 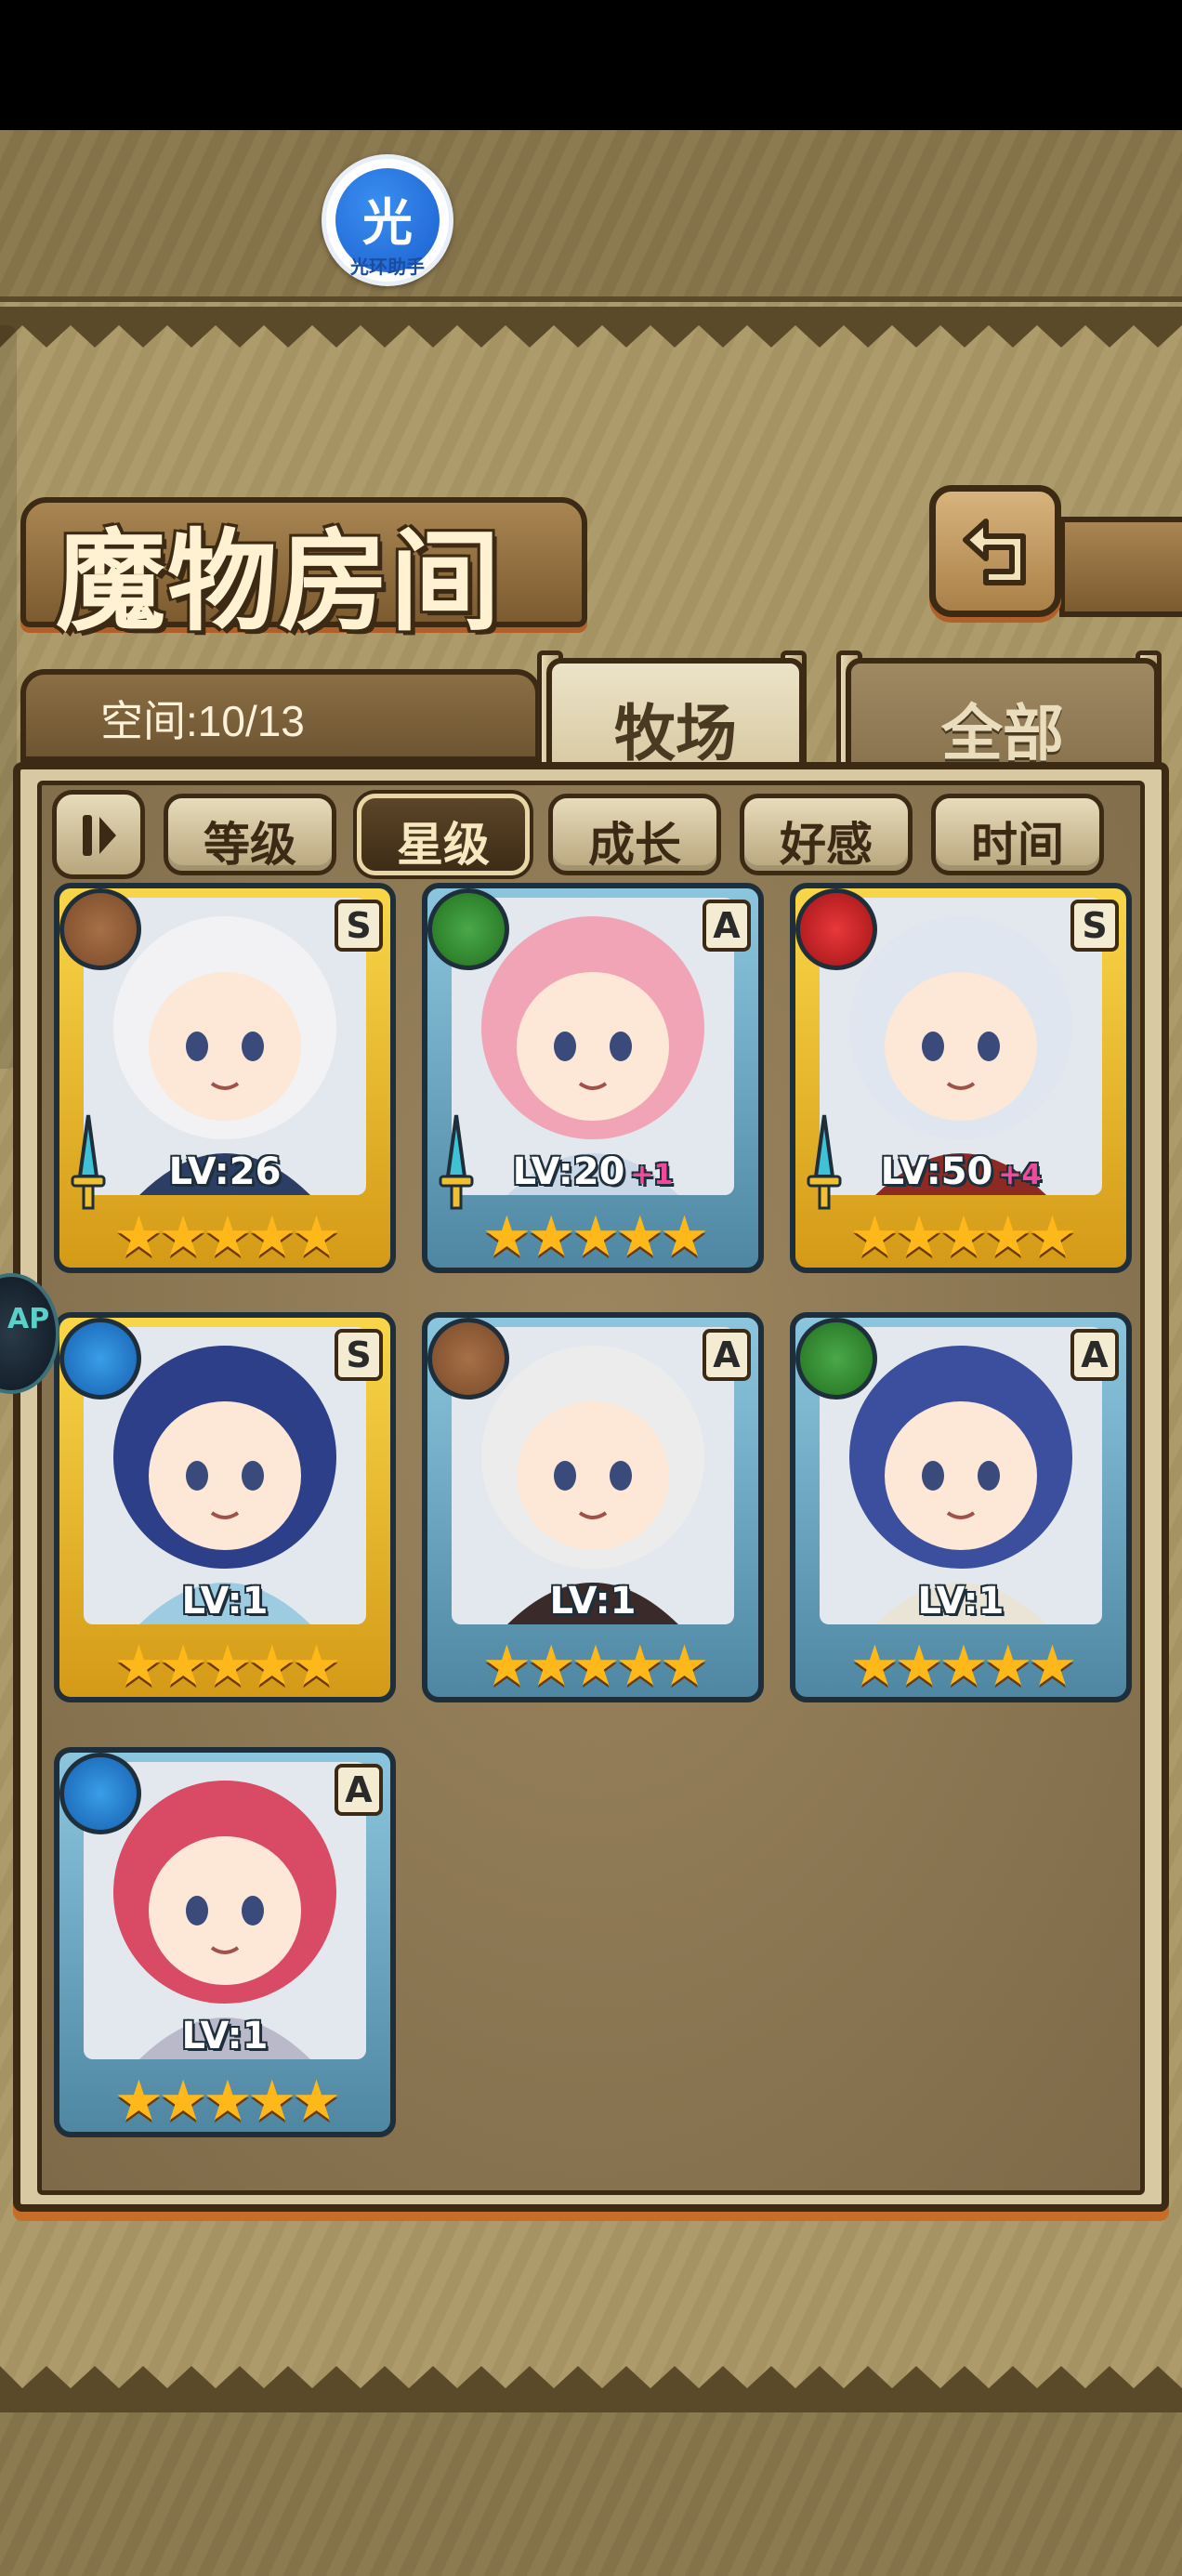 I want to click on sort-level-button: 等级, so click(x=250, y=834).